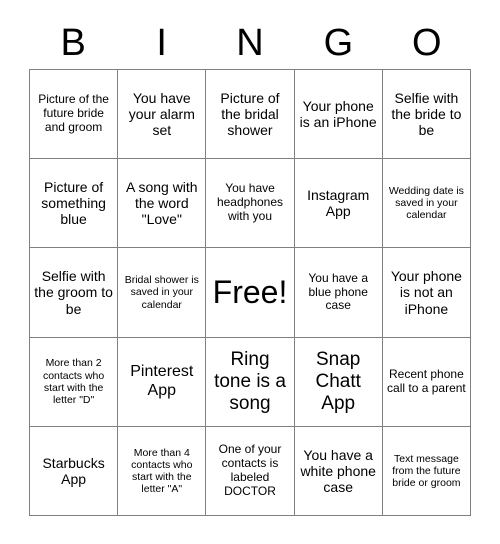 The image size is (500, 544). I want to click on bingo-cell-r2c2: A song with the word "Love", so click(162, 204).